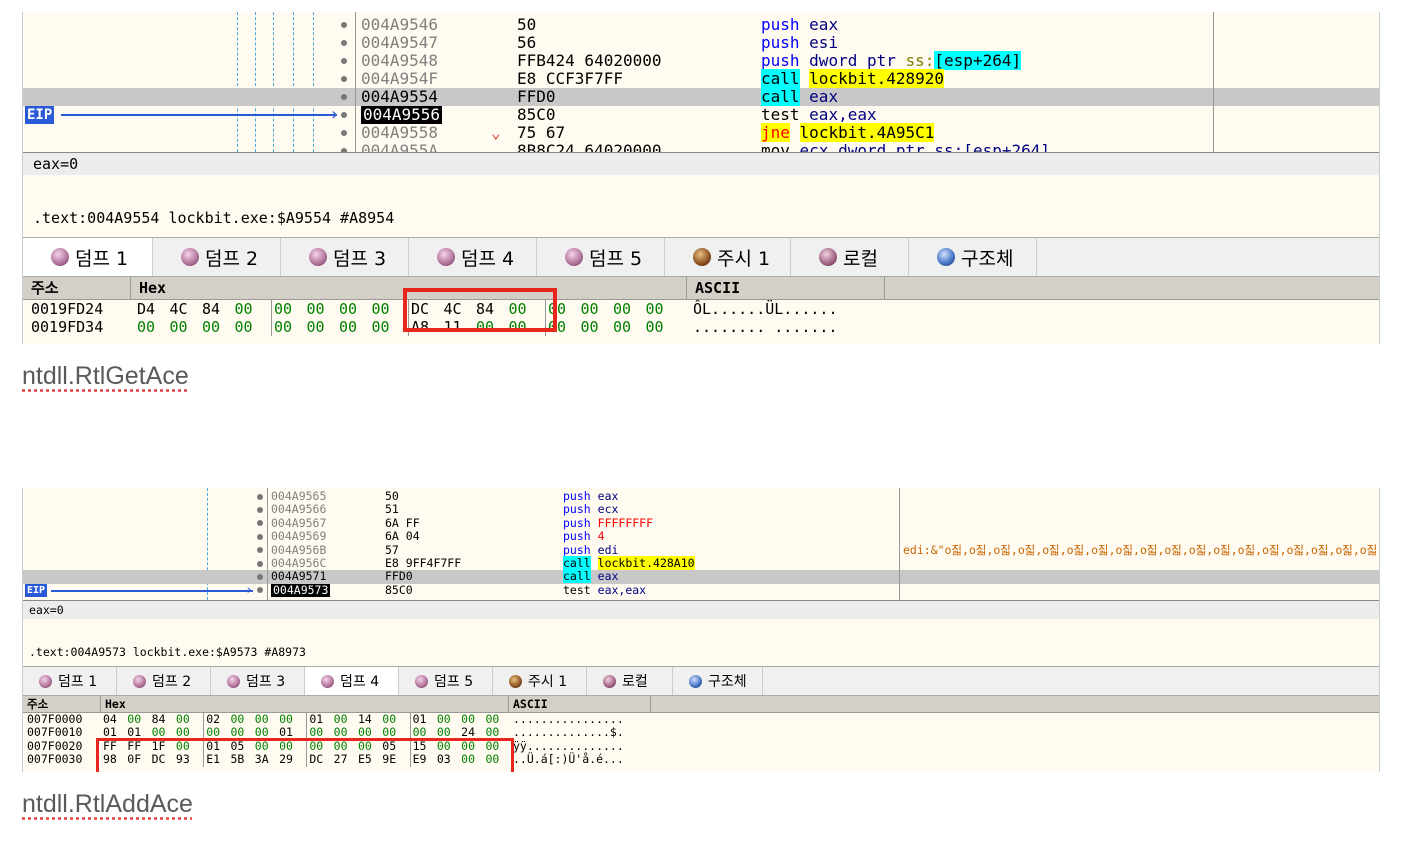 The height and width of the screenshot is (856, 1402). What do you see at coordinates (202, 720) in the screenshot?
I see `hex-group-sep` at bounding box center [202, 720].